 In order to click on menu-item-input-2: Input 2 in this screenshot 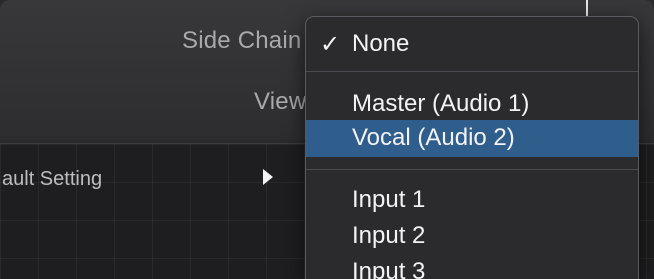, I will do `click(472, 236)`.